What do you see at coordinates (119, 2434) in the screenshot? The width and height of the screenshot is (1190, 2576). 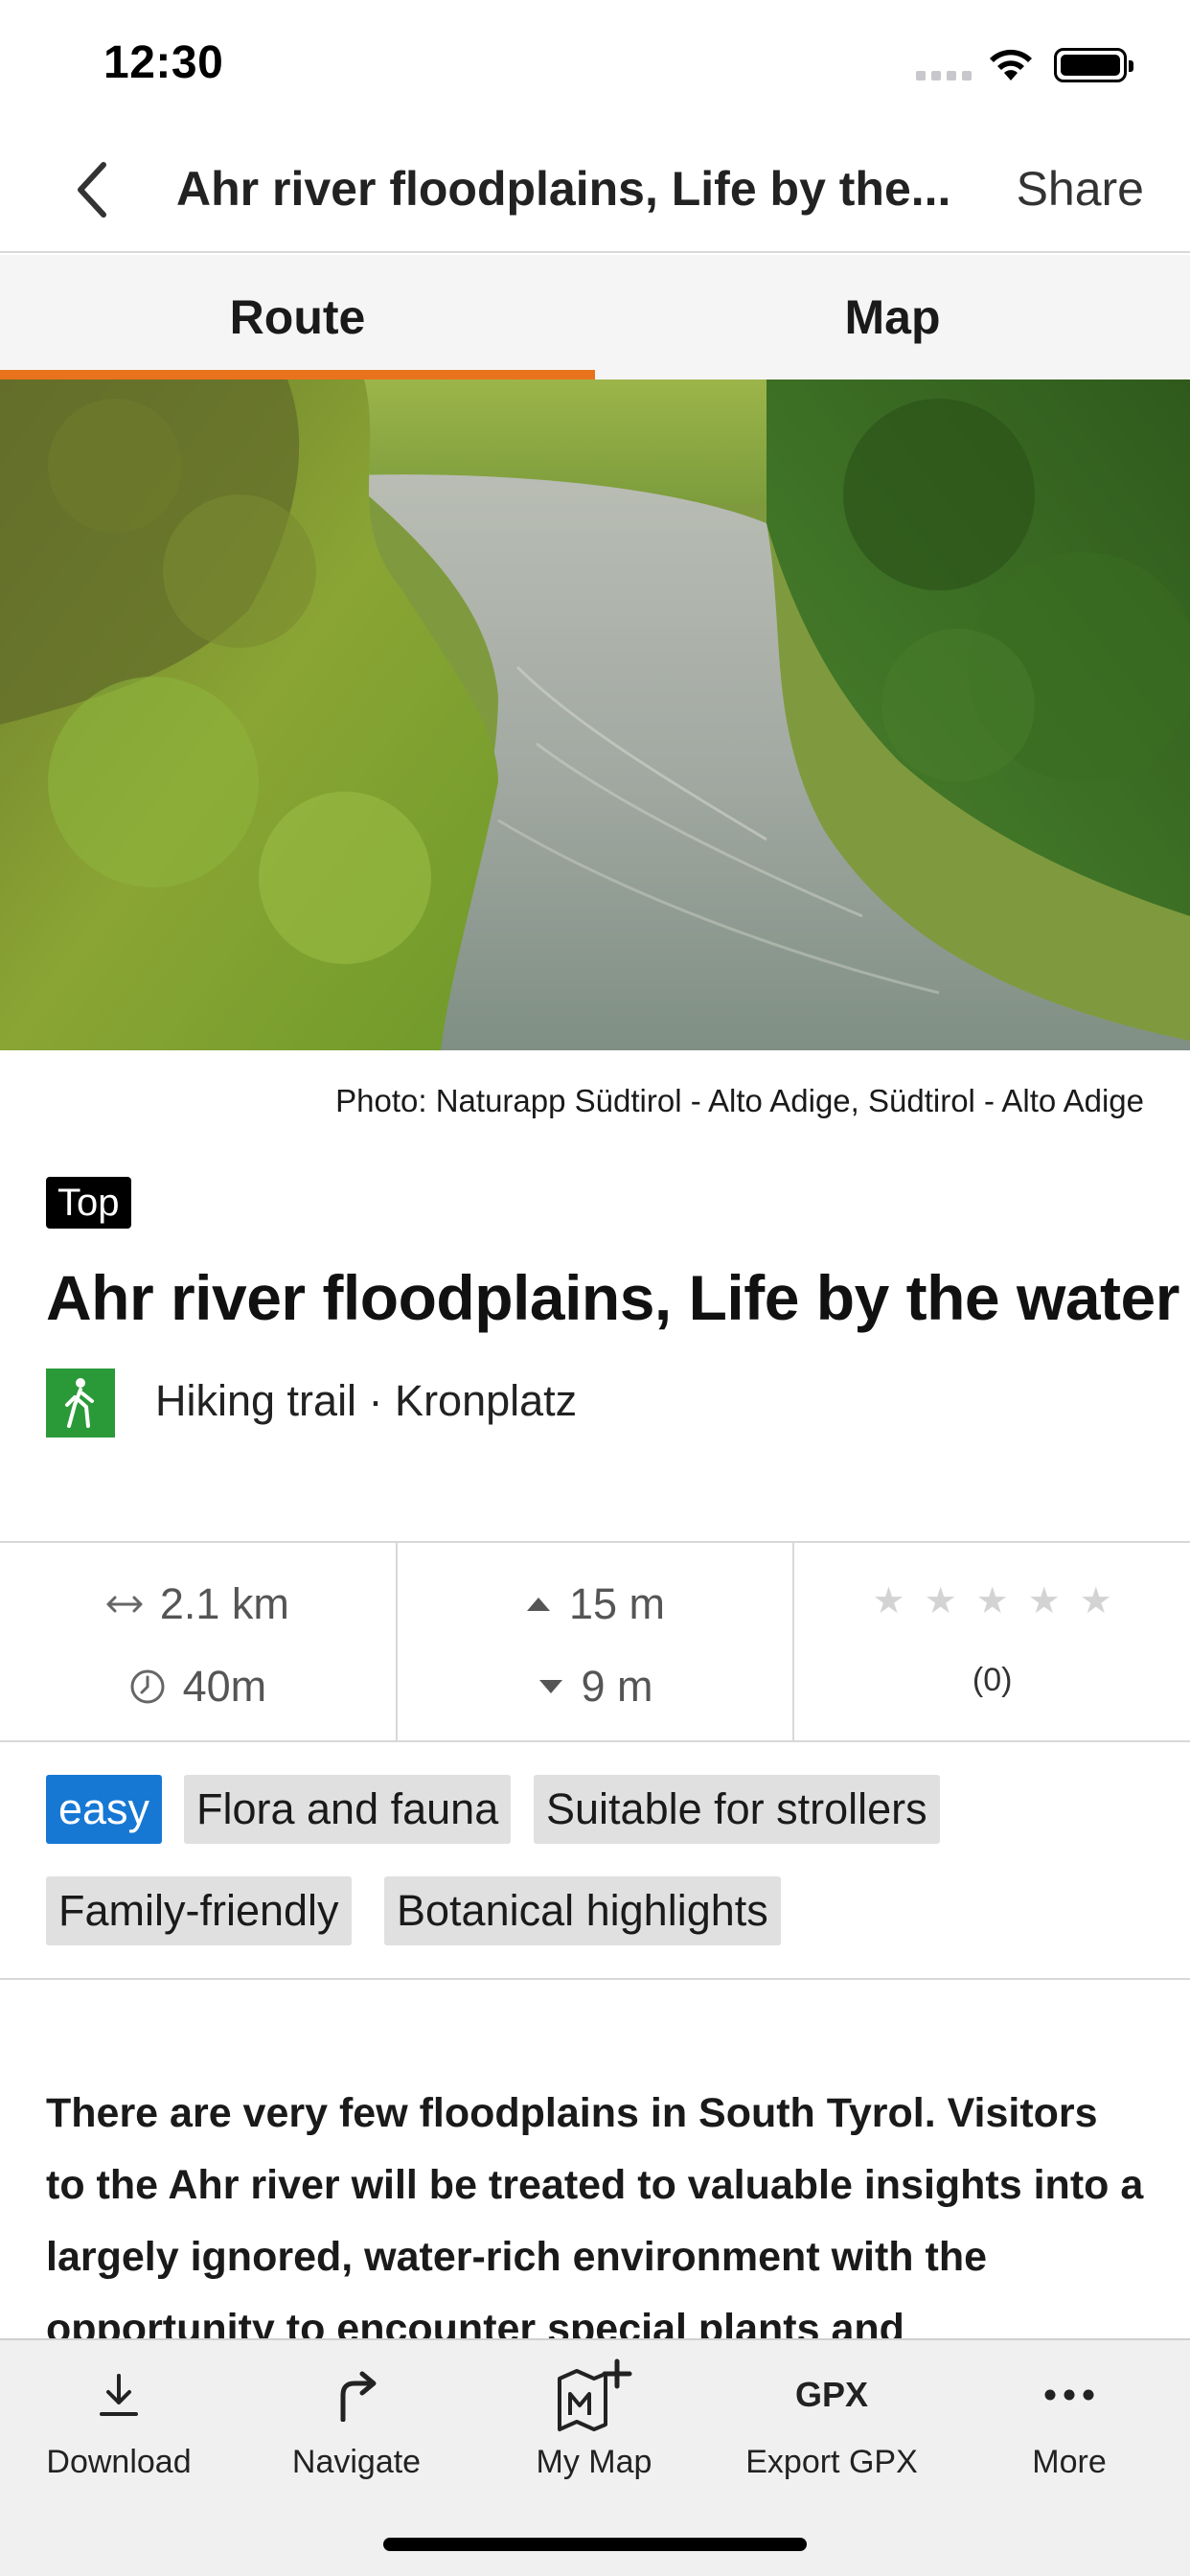 I see `download-button: Download` at bounding box center [119, 2434].